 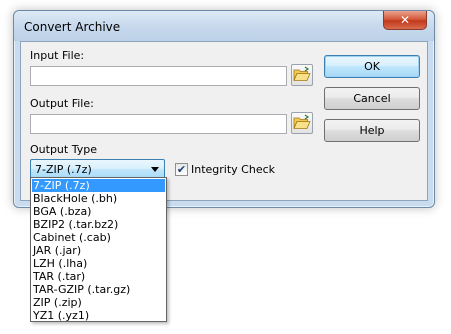 I want to click on checkmark-icon: ✔, so click(x=181, y=169).